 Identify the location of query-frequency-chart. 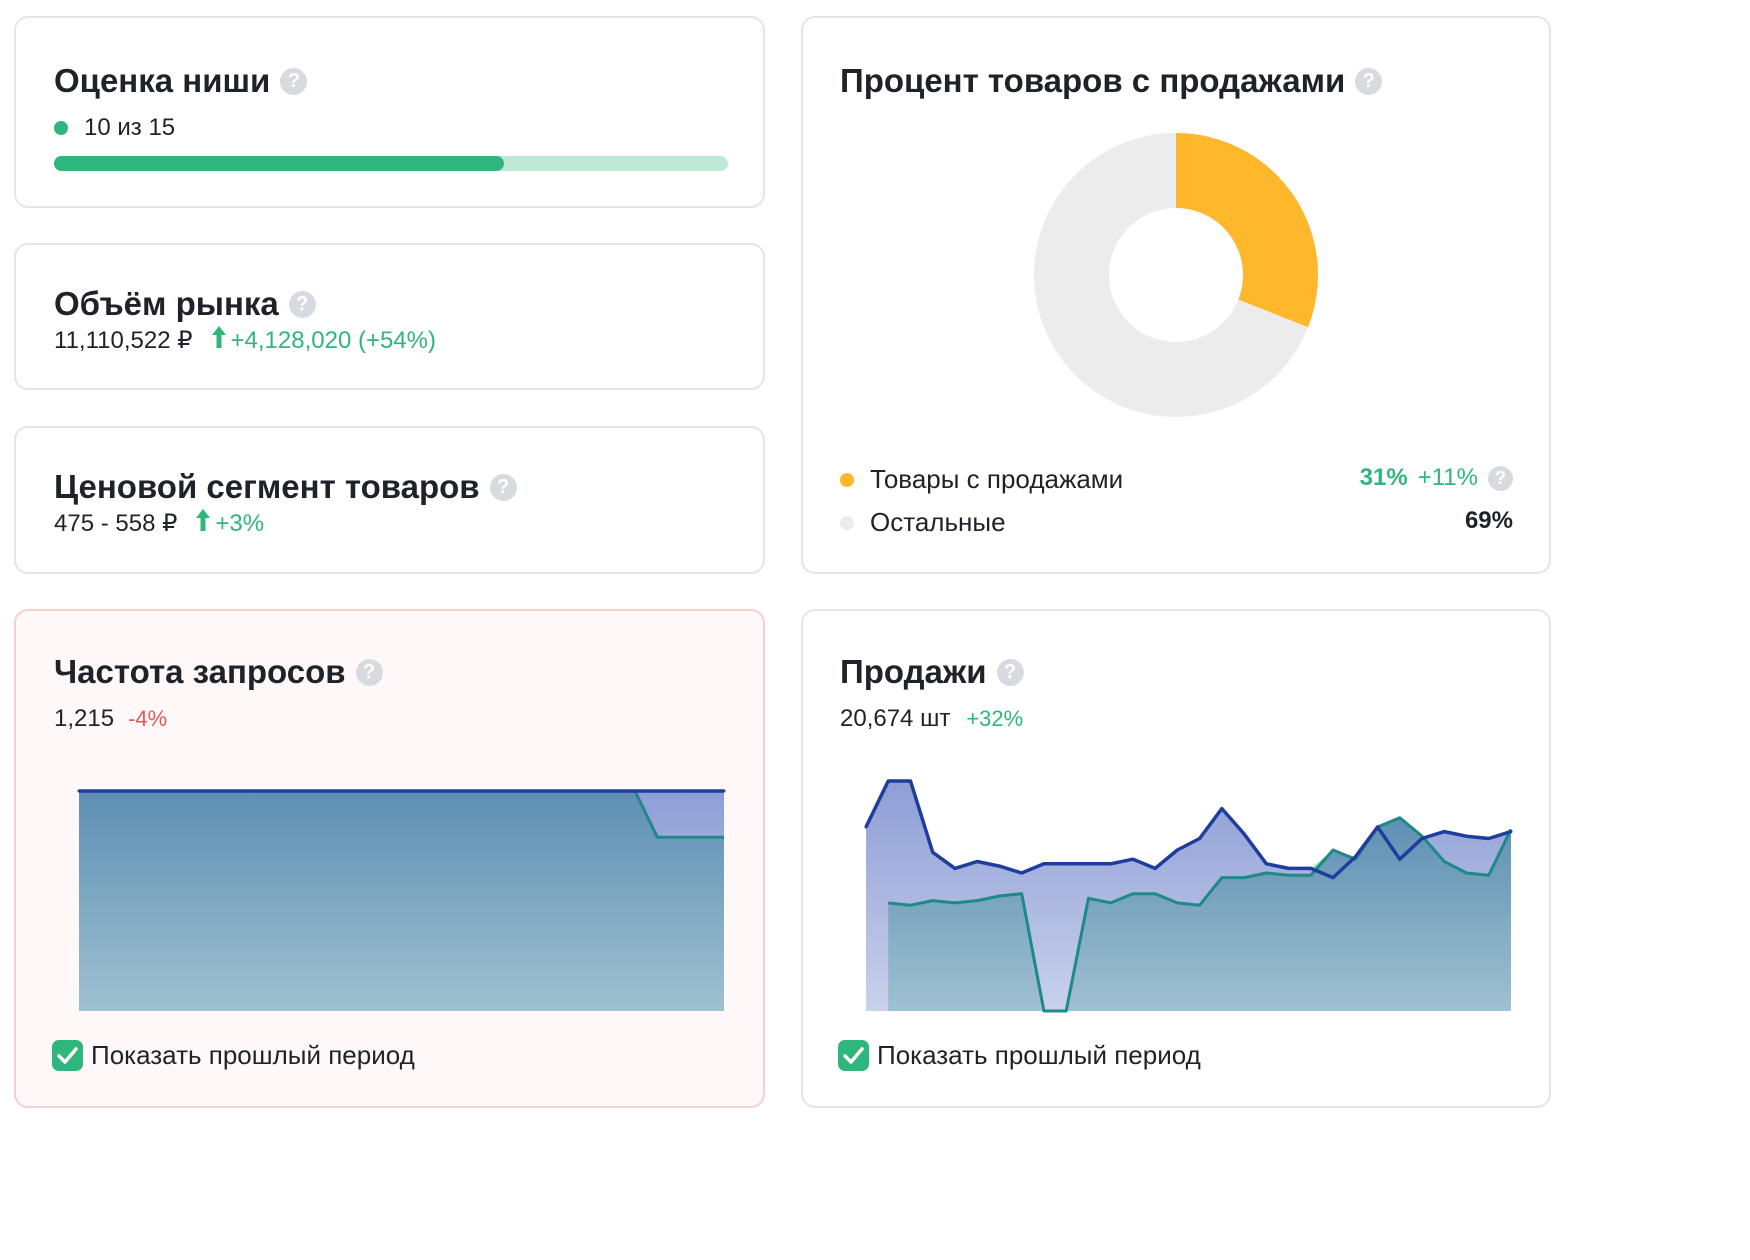
(401, 900).